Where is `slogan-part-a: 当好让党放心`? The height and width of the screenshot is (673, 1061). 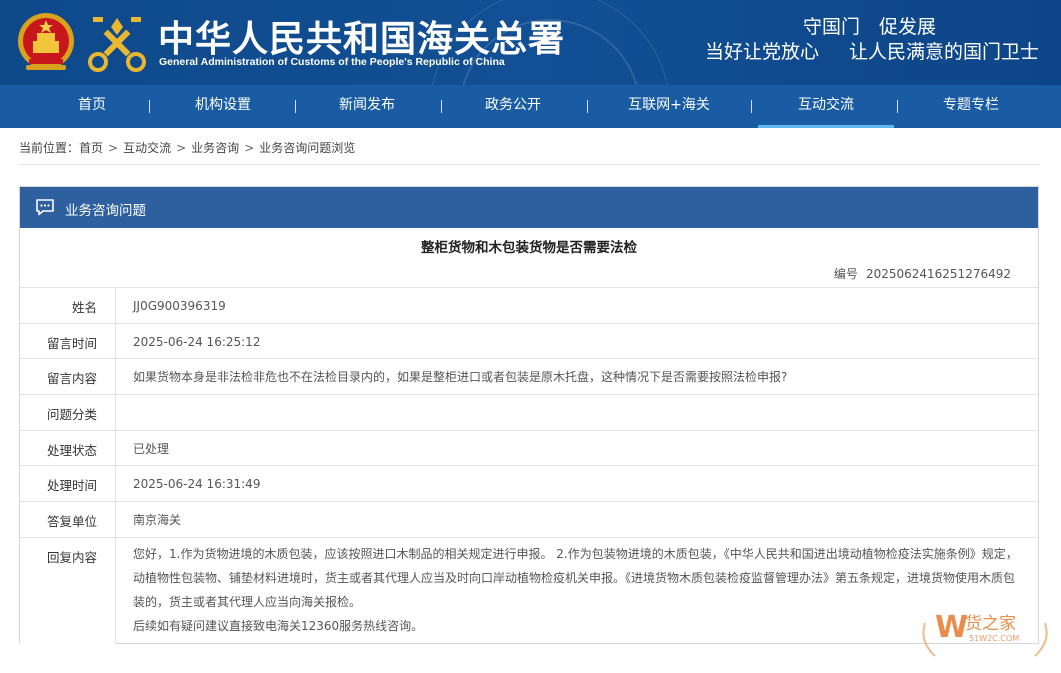 slogan-part-a: 当好让党放心 is located at coordinates (761, 52).